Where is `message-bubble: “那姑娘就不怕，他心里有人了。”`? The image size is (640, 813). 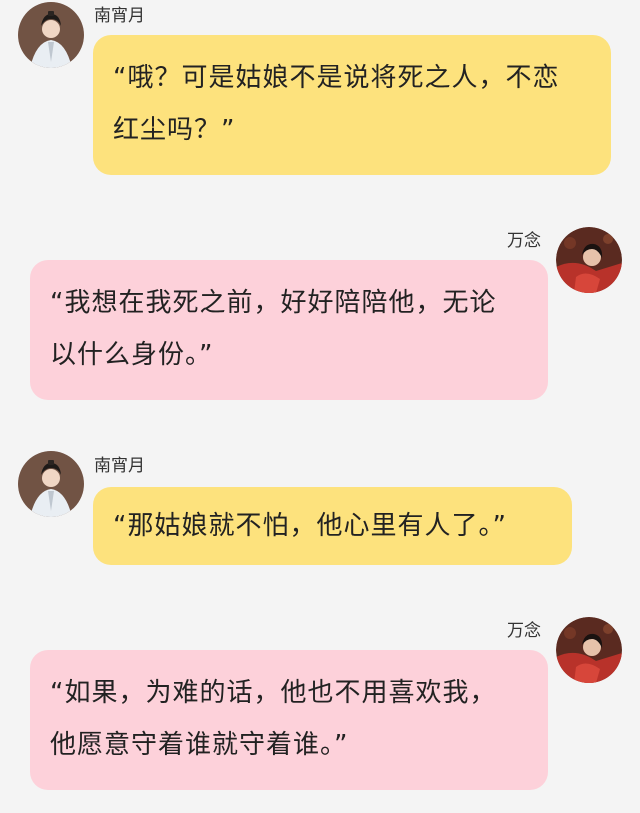 message-bubble: “那姑娘就不怕，他心里有人了。” is located at coordinates (332, 526).